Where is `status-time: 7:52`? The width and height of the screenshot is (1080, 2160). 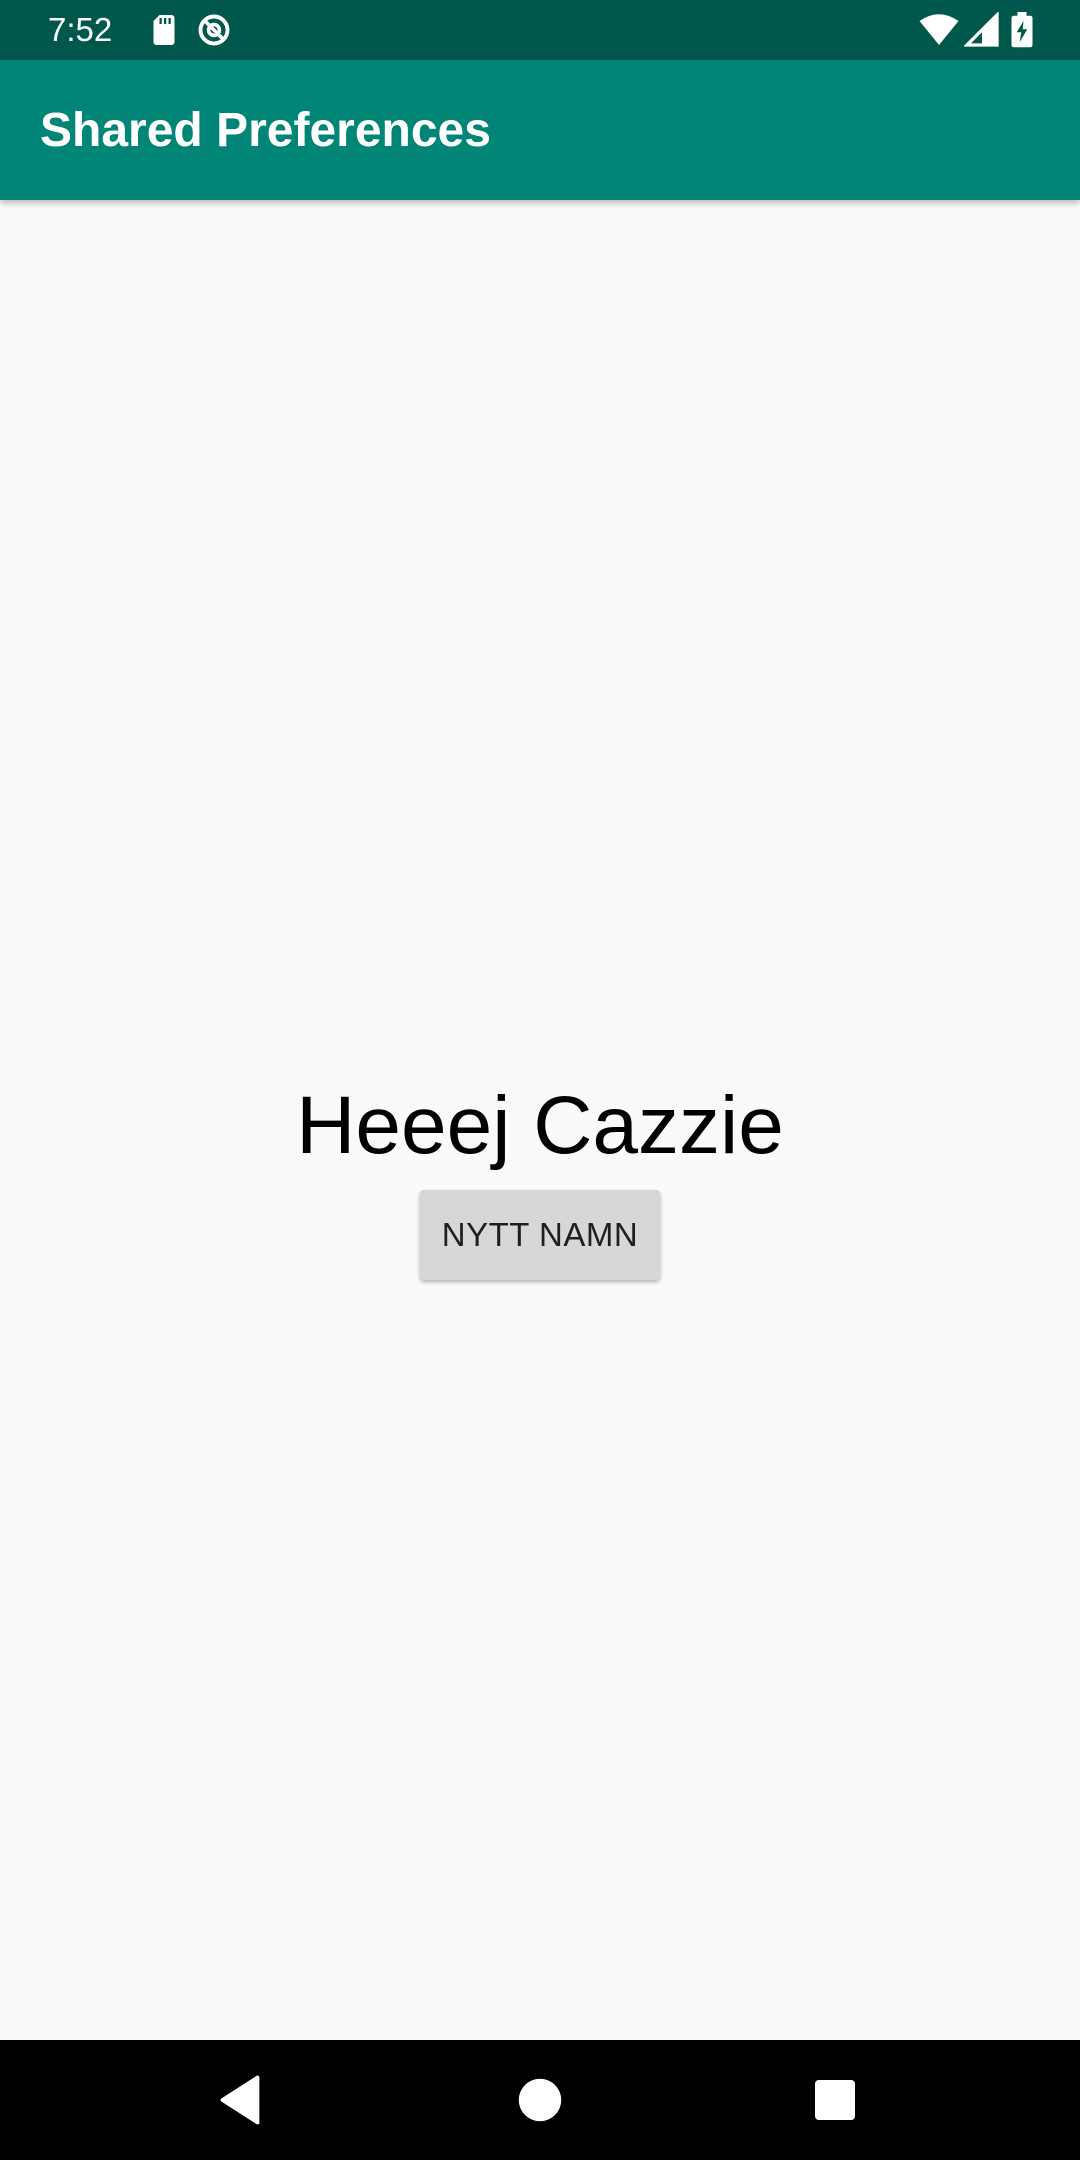 status-time: 7:52 is located at coordinates (80, 29).